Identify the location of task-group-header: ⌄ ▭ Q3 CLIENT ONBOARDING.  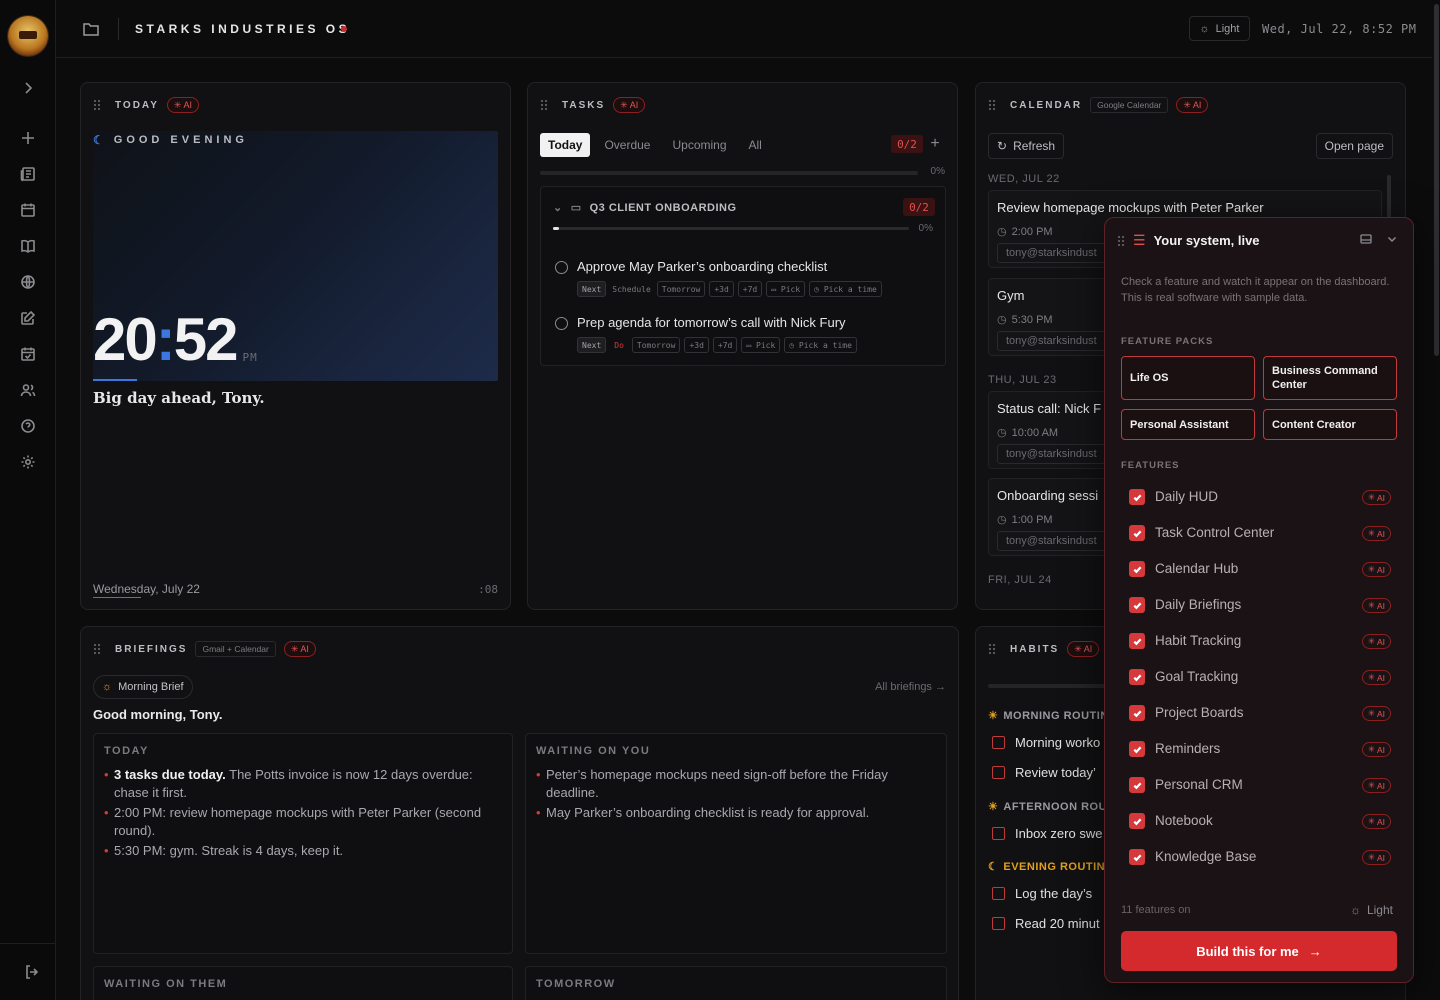
(645, 208).